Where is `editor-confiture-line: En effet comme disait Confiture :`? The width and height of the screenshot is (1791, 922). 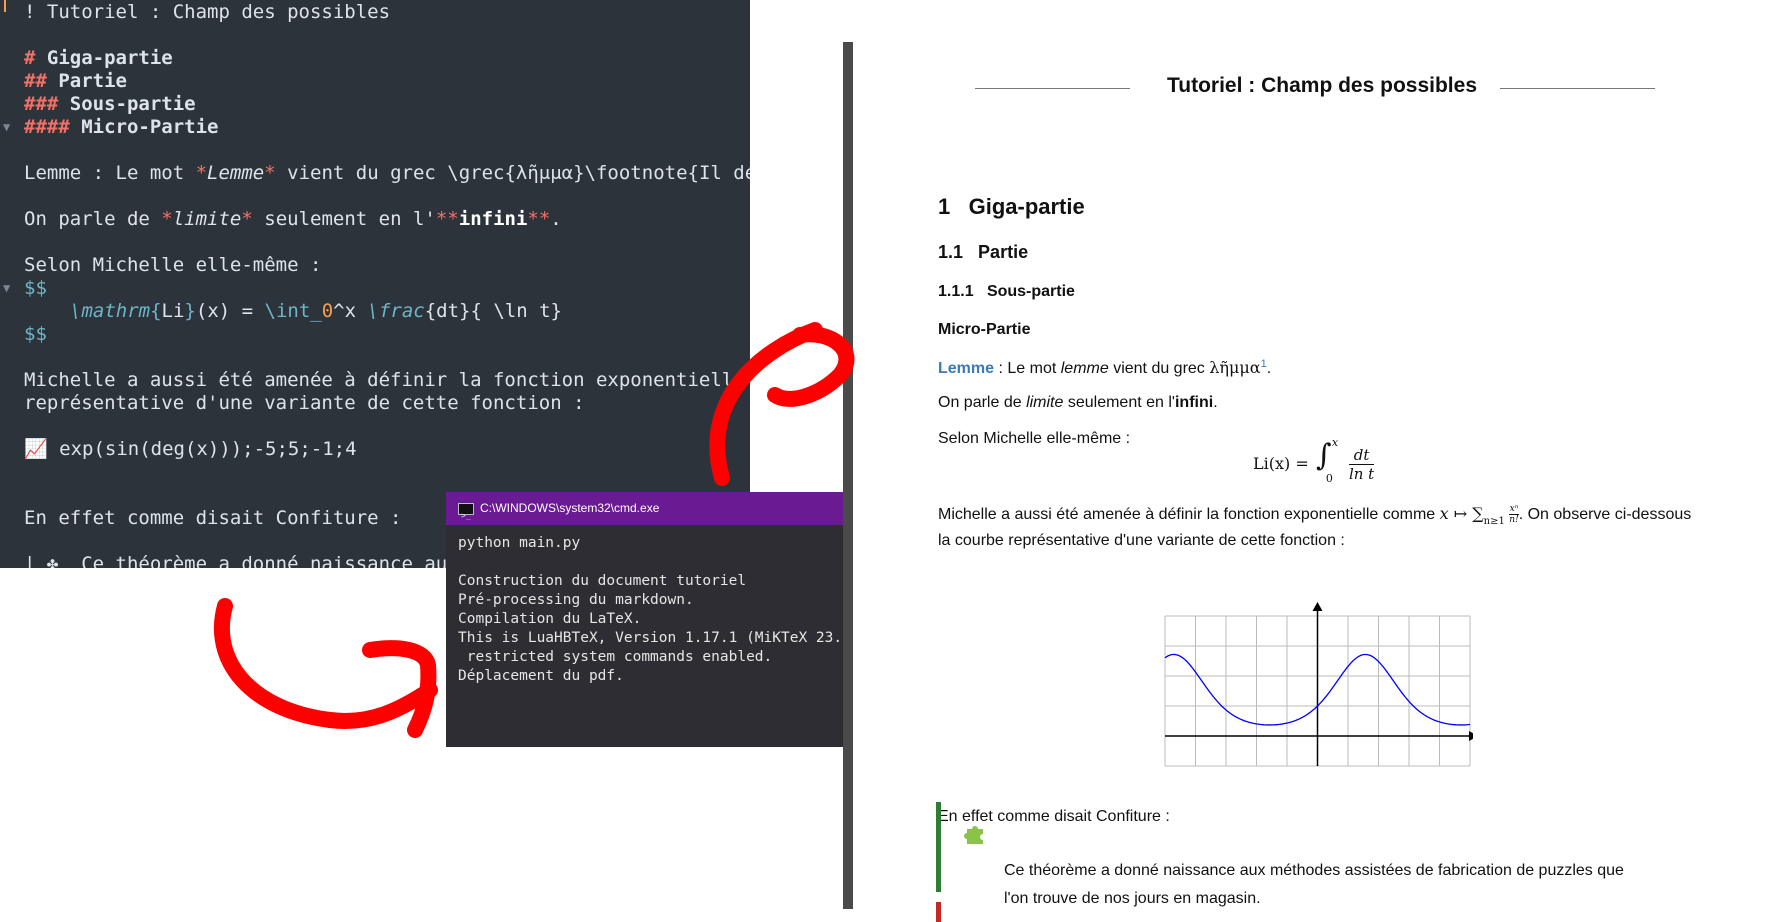 editor-confiture-line: En effet comme disait Confiture : is located at coordinates (213, 518).